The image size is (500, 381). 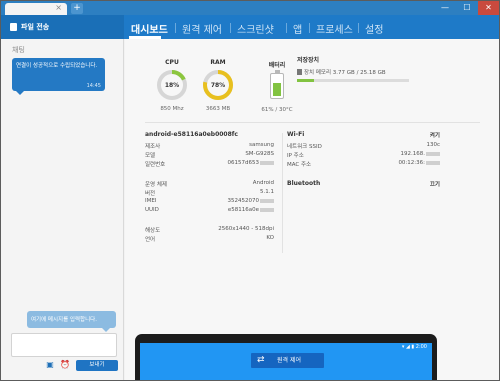 I want to click on remote-control-label: 원격 제어, so click(x=289, y=360).